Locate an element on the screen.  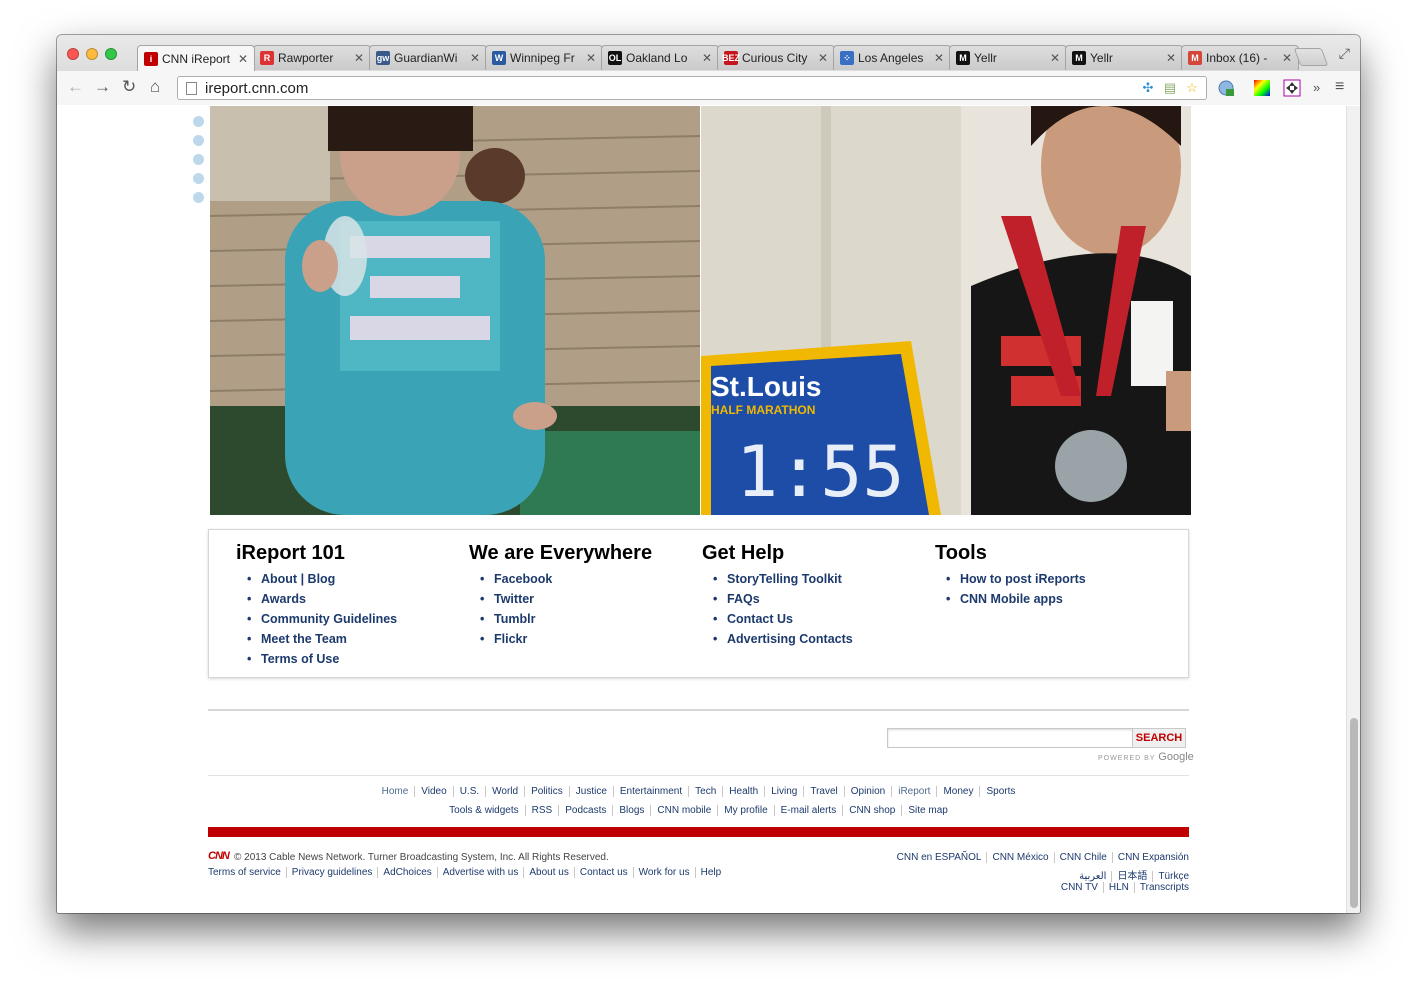
footer-nav-link: Sports is located at coordinates (1000, 791).